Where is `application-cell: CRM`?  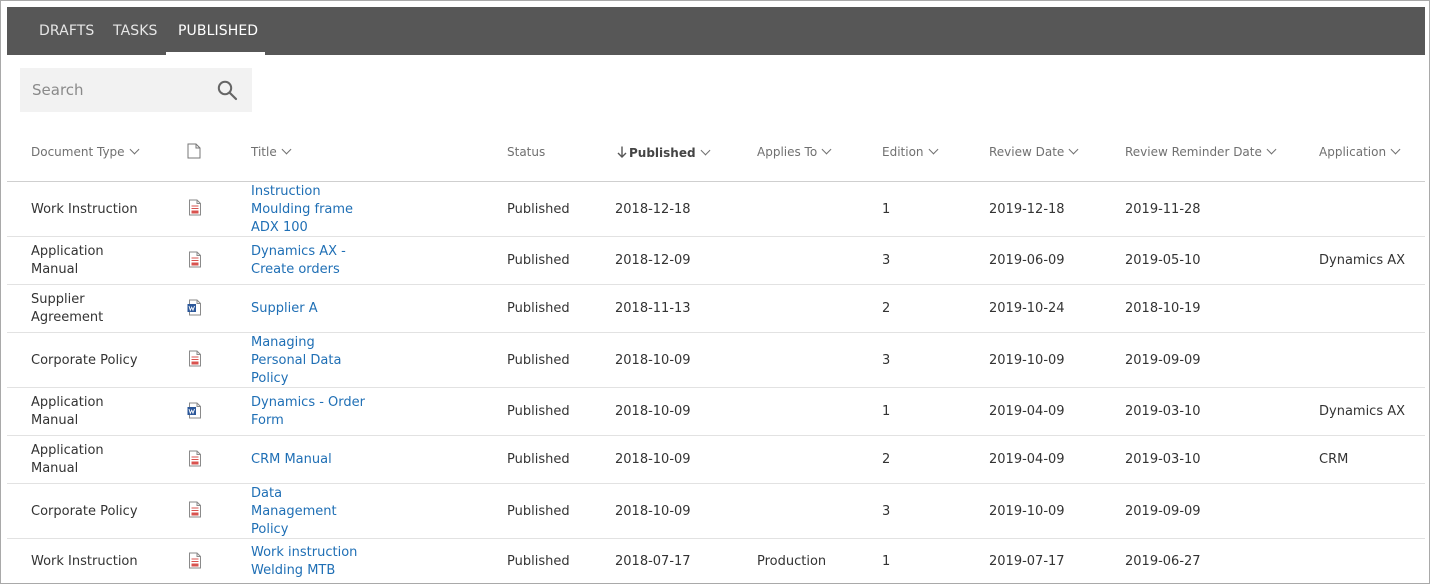
application-cell: CRM is located at coordinates (1334, 459).